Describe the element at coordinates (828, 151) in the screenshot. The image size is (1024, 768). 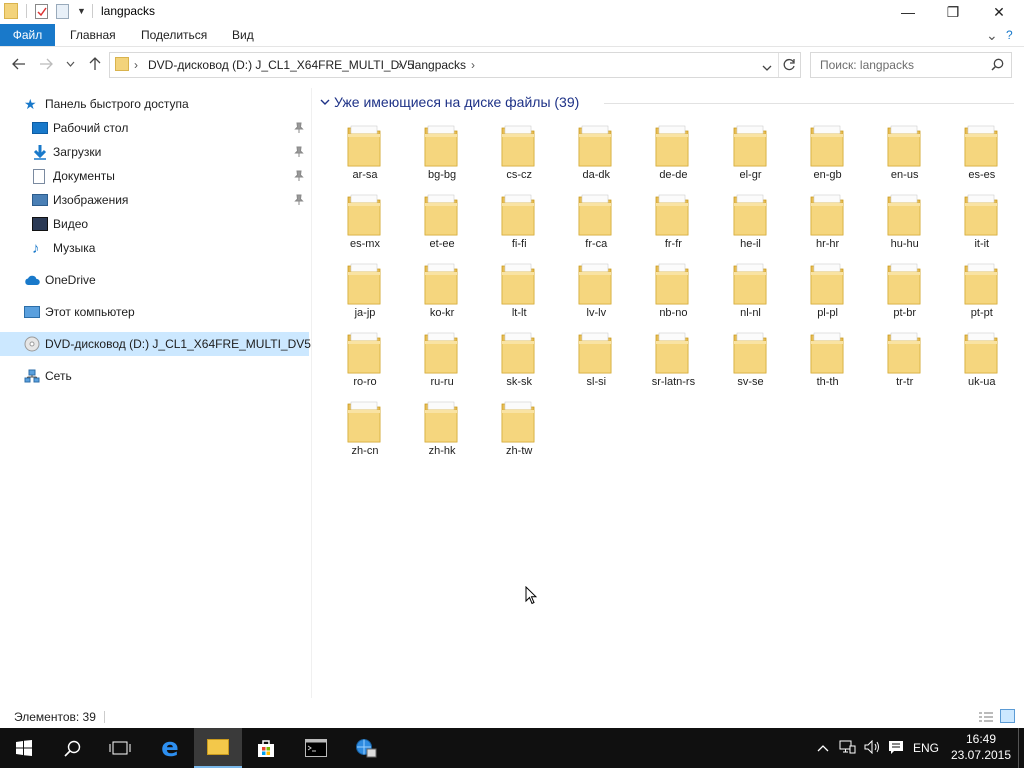
I see `folder-item: en-gb` at that location.